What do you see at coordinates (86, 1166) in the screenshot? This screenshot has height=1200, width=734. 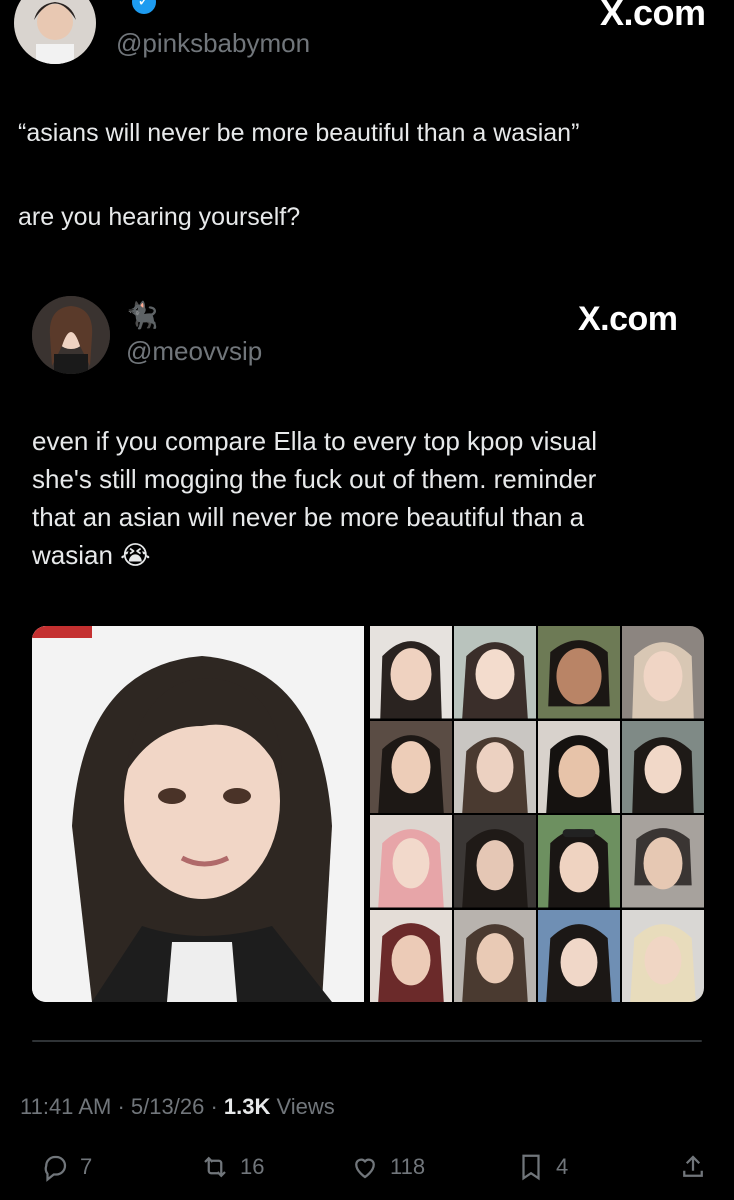 I see `reply-count: 7` at bounding box center [86, 1166].